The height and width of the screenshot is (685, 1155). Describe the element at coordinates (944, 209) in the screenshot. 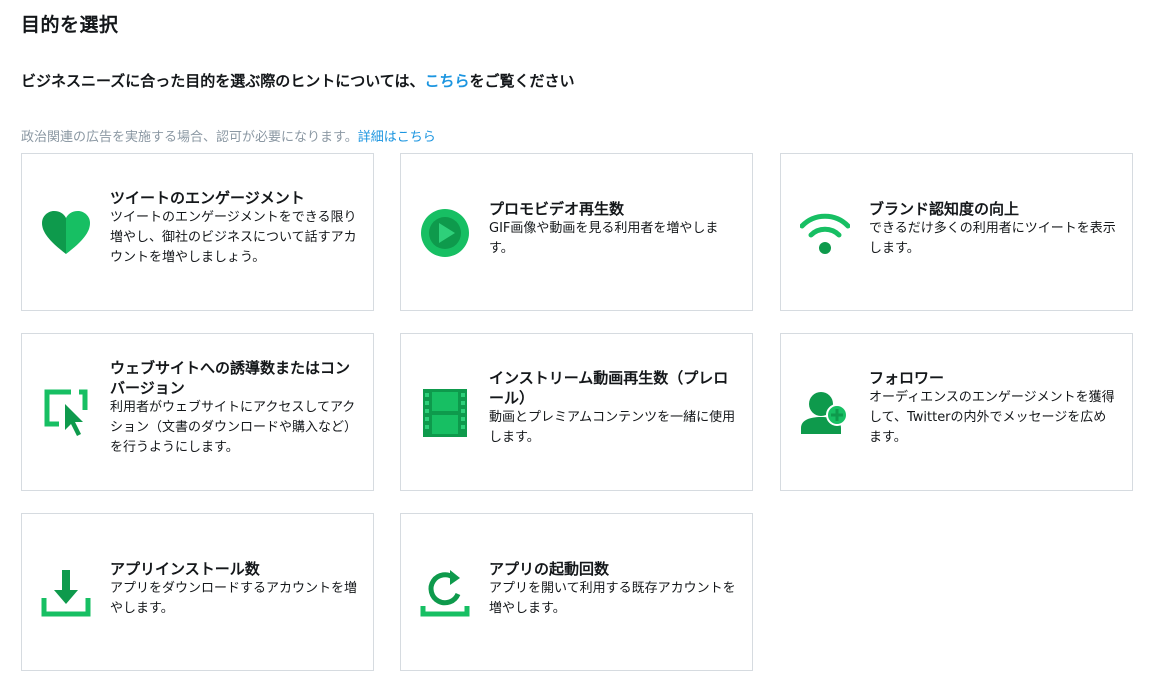

I see `objective-title: ブランド認知度の向上` at that location.